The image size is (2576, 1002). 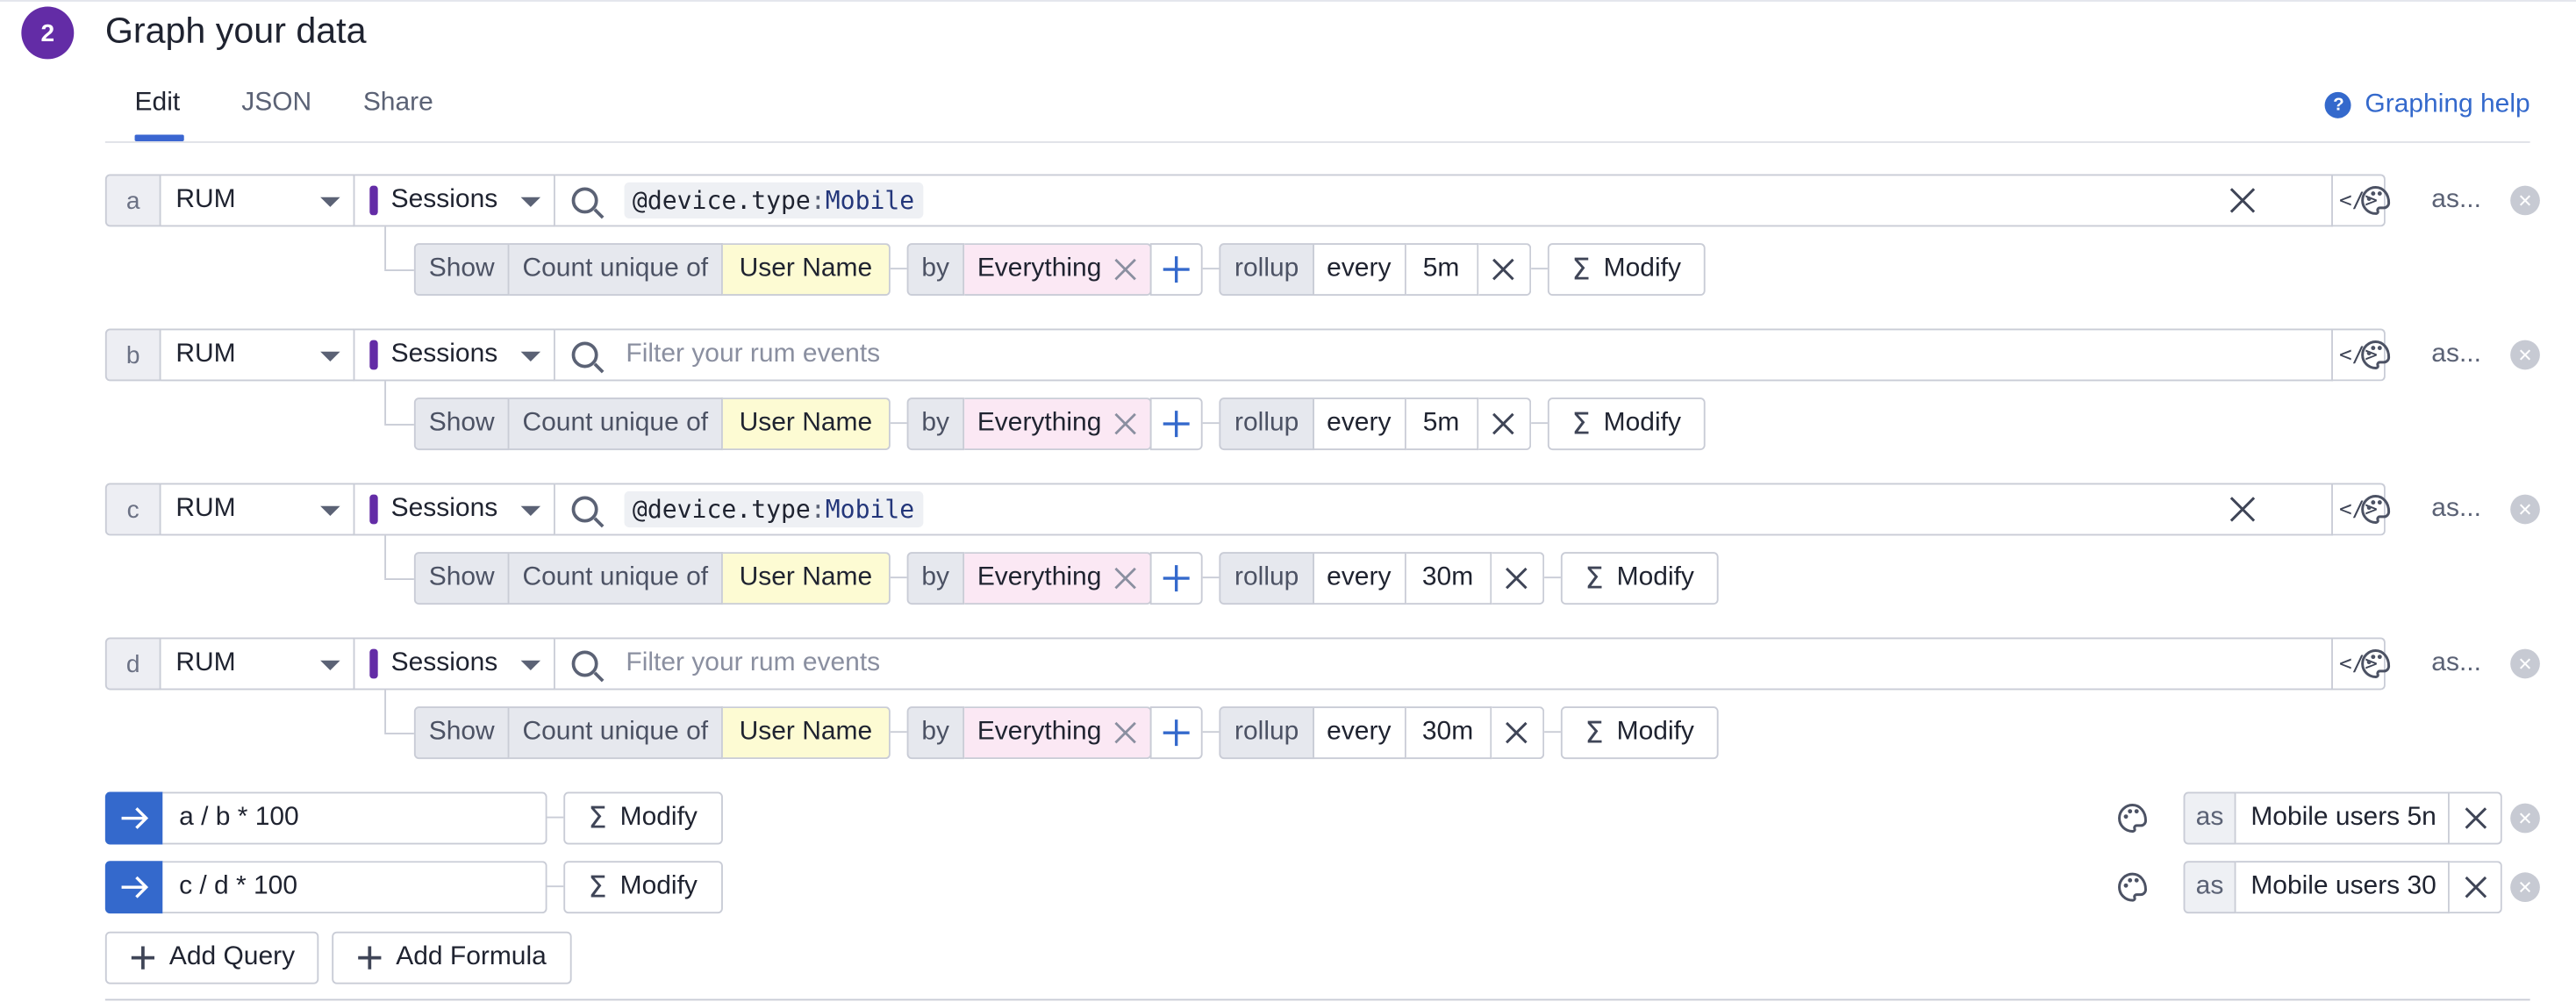 What do you see at coordinates (935, 424) in the screenshot?
I see `by-label: by` at bounding box center [935, 424].